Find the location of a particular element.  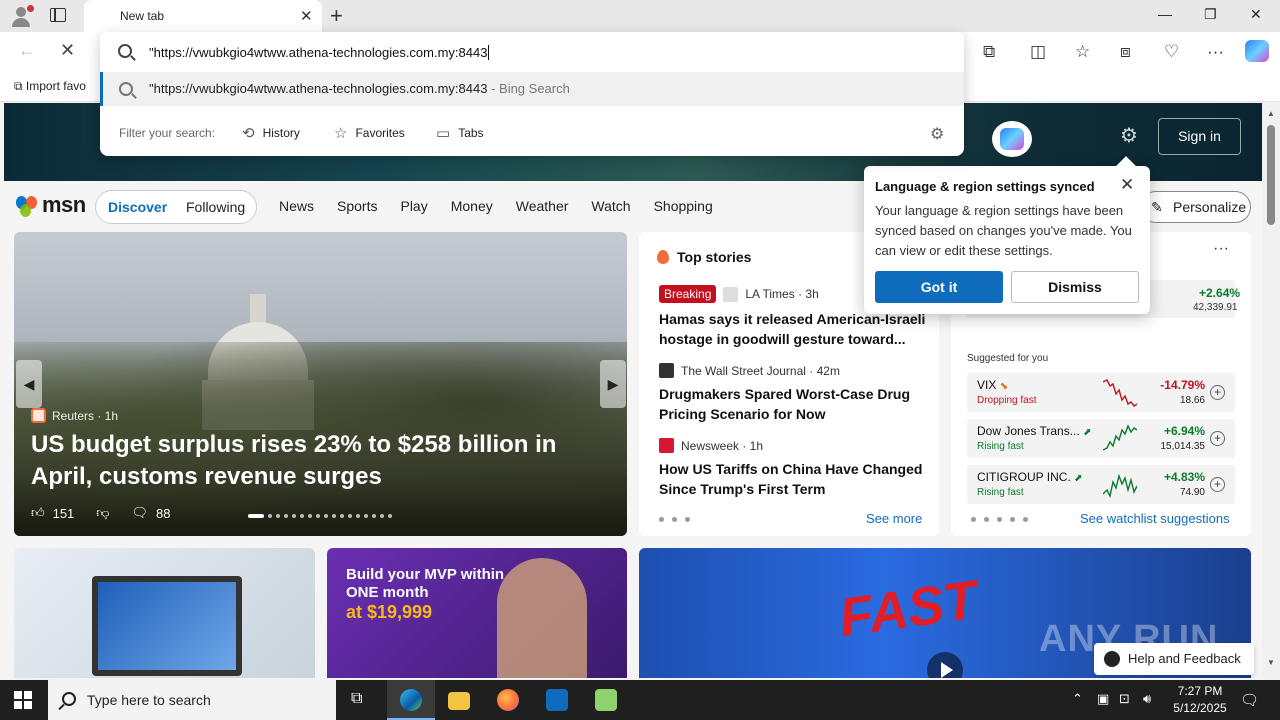

notifications-icon: 🗨︎ is located at coordinates (1249, 700).